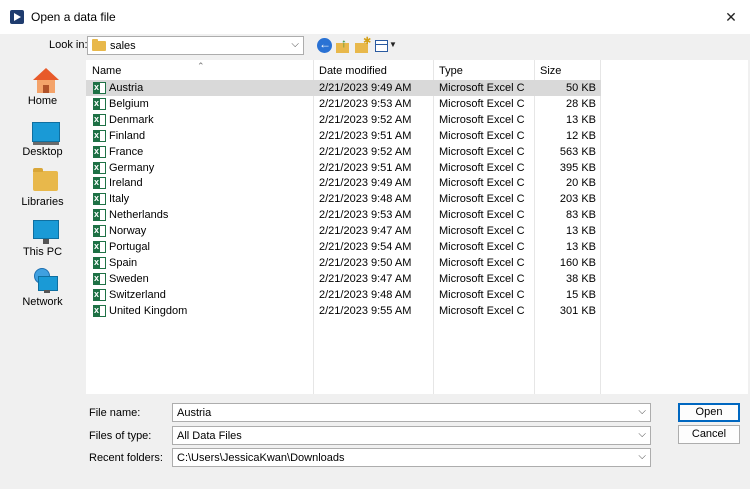 The image size is (750, 489). What do you see at coordinates (581, 183) in the screenshot?
I see `file-size-cell: 20 KB` at bounding box center [581, 183].